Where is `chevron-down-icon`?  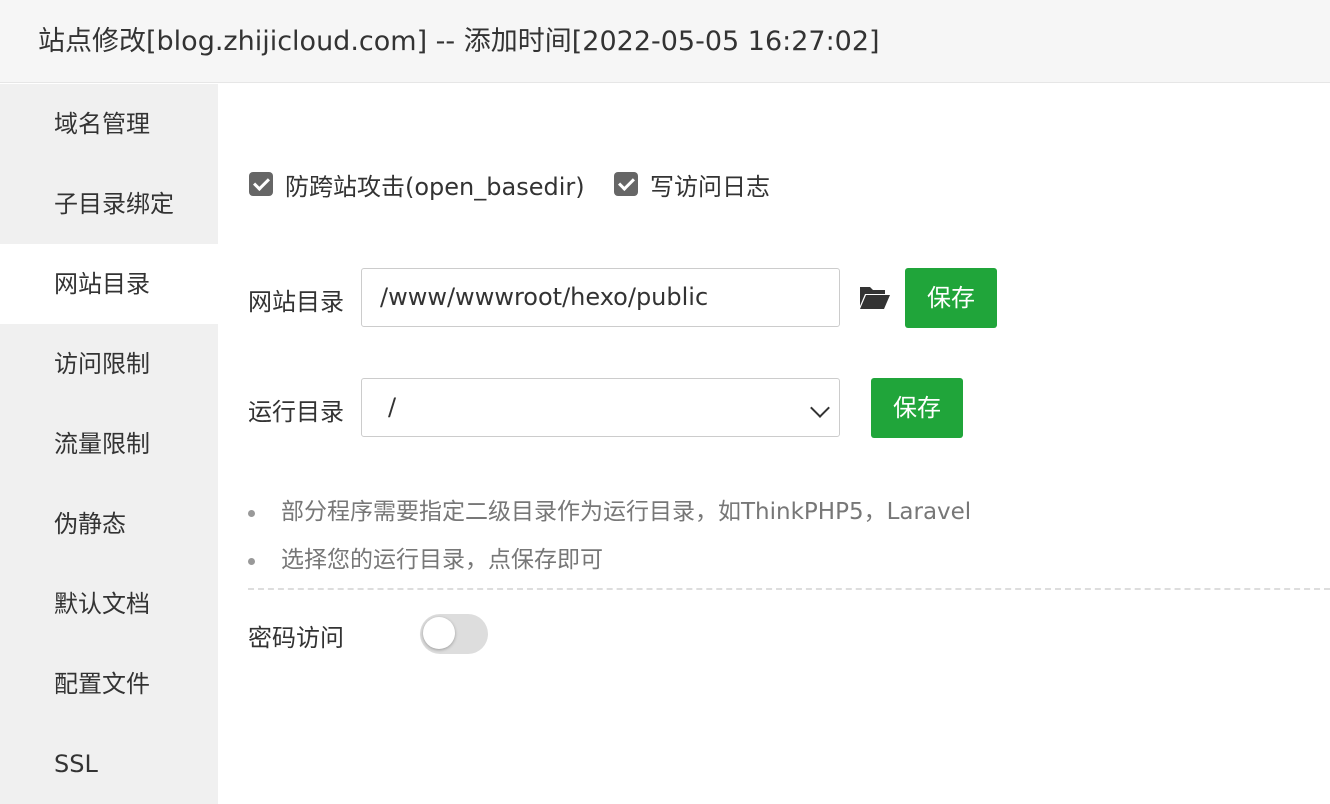
chevron-down-icon is located at coordinates (820, 408).